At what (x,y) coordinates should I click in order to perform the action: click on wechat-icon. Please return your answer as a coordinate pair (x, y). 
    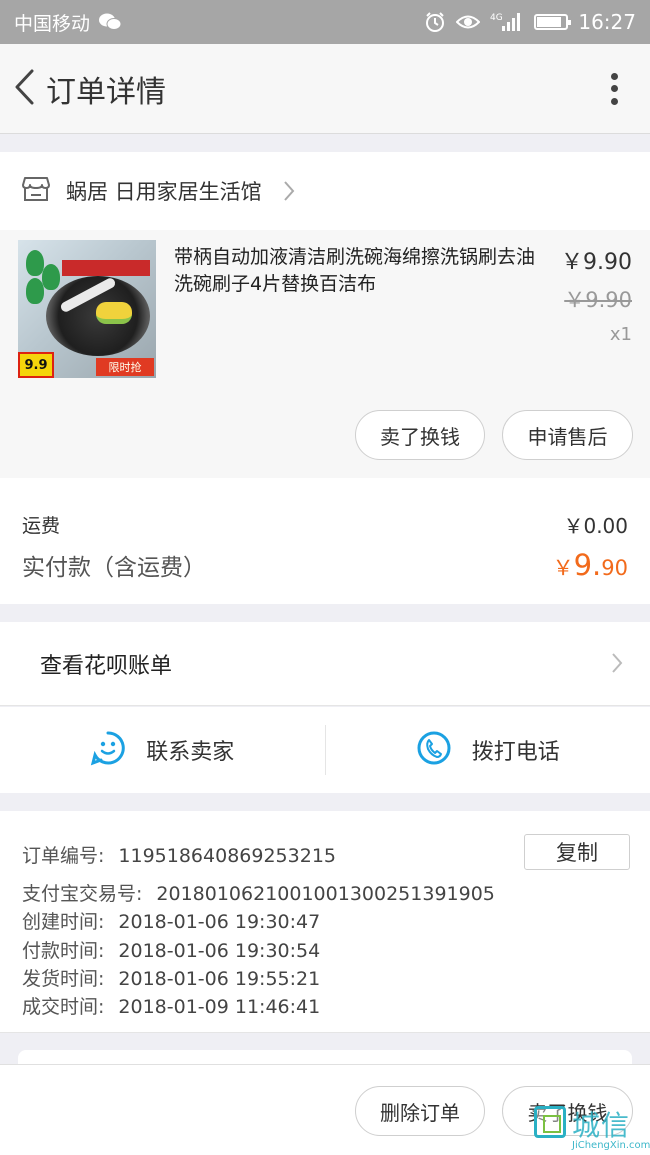
    Looking at the image, I should click on (110, 22).